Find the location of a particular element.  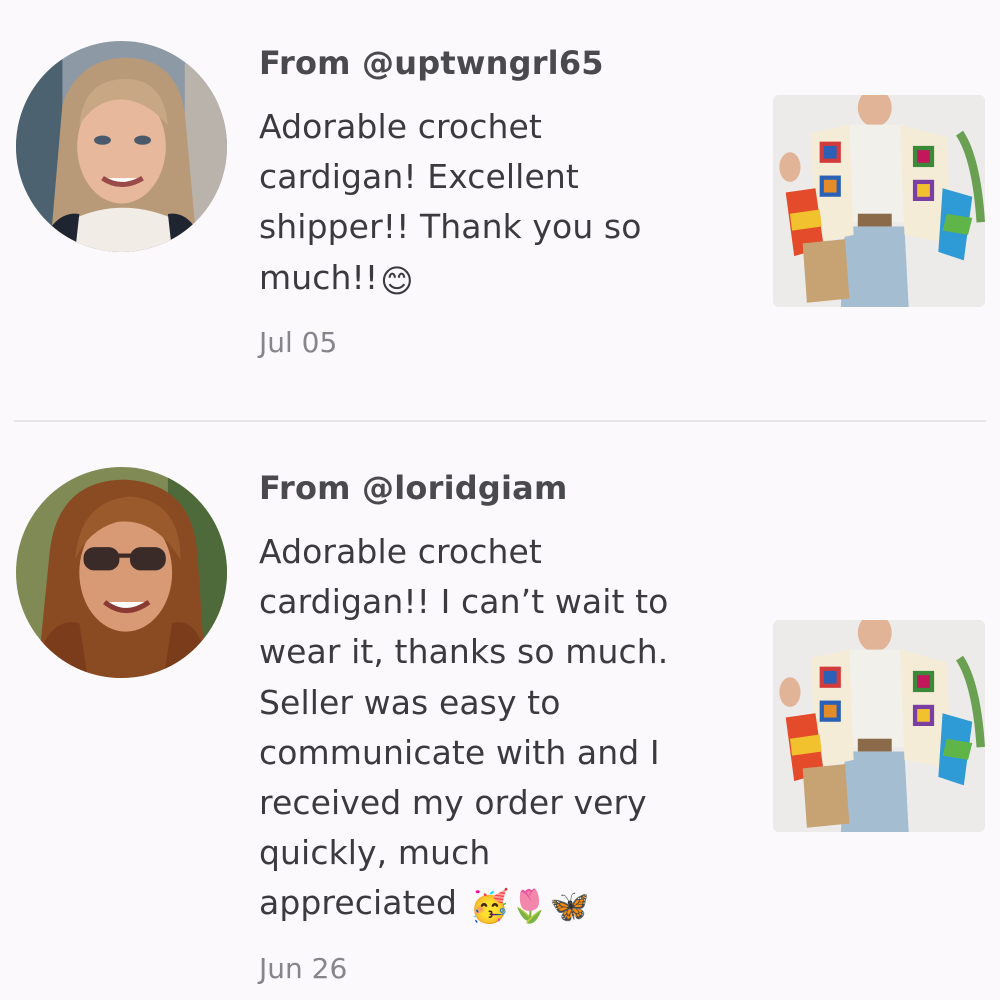

party-tulip-butterfly-emoji: 🥳🌷🦋 is located at coordinates (529, 906).